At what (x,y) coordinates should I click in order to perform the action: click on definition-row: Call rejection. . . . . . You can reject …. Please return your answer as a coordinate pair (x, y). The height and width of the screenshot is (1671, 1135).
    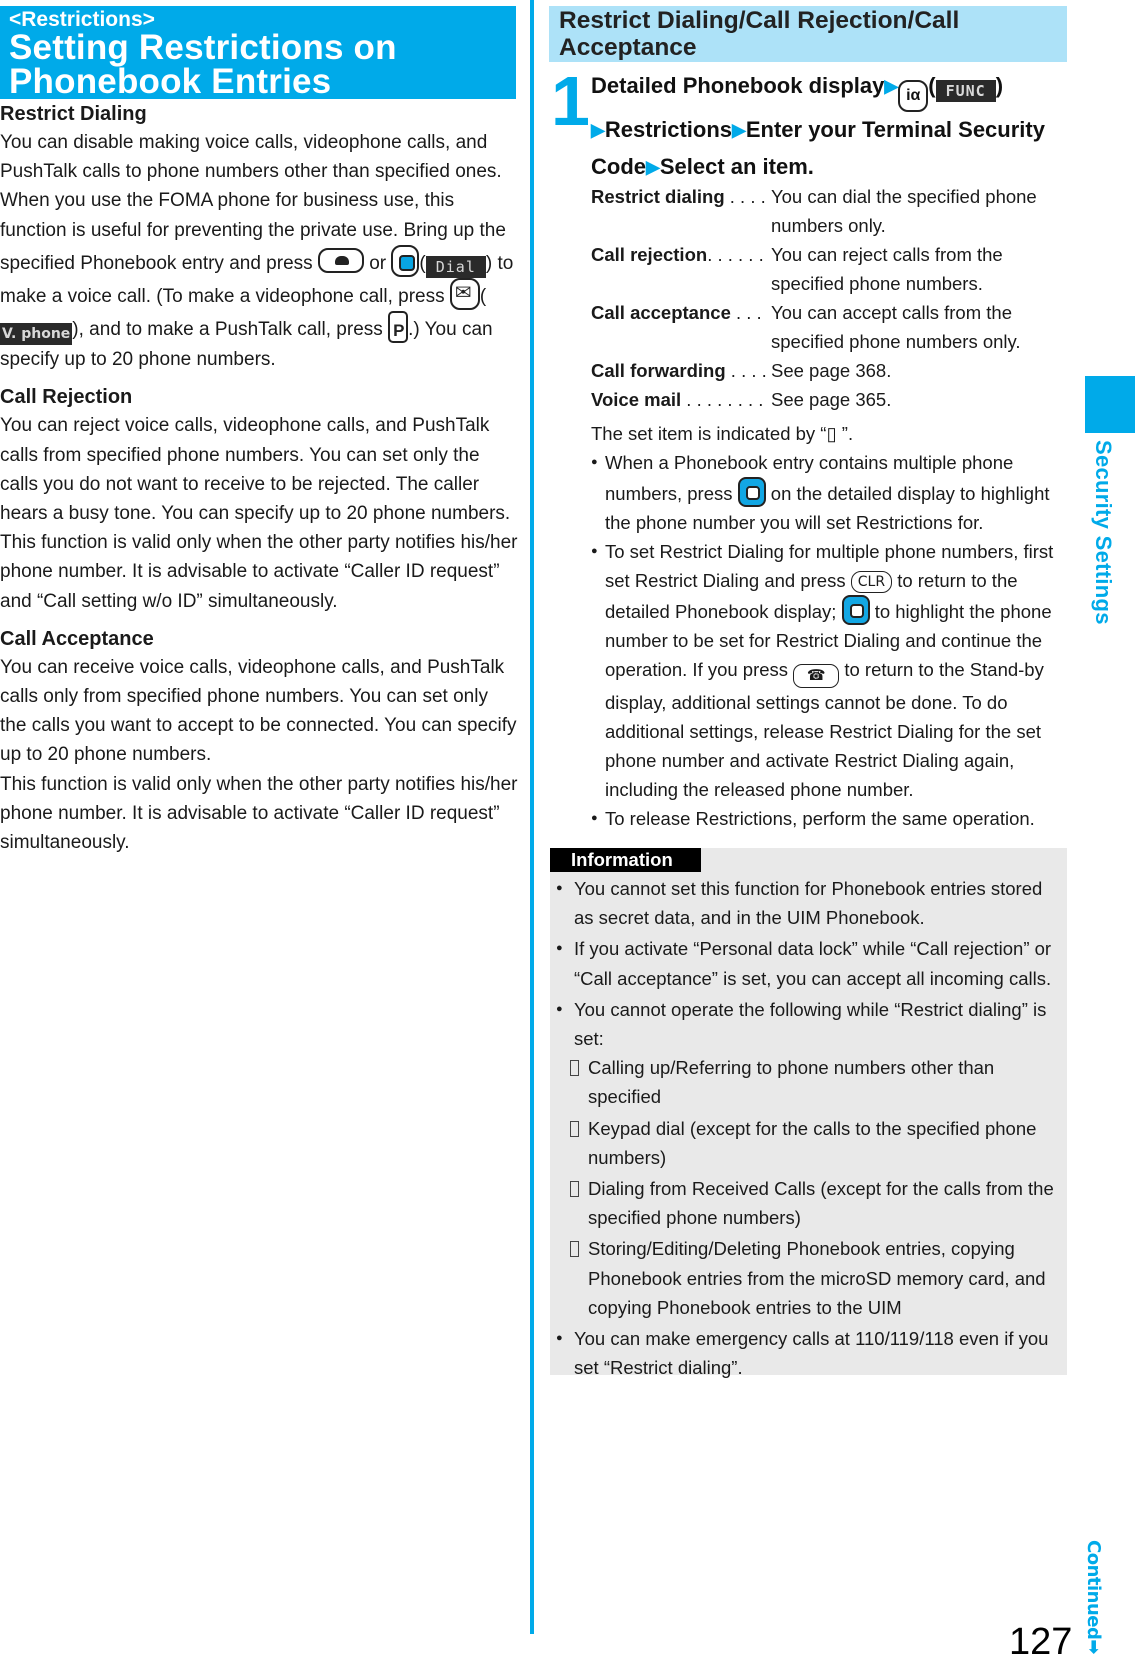
    Looking at the image, I should click on (831, 269).